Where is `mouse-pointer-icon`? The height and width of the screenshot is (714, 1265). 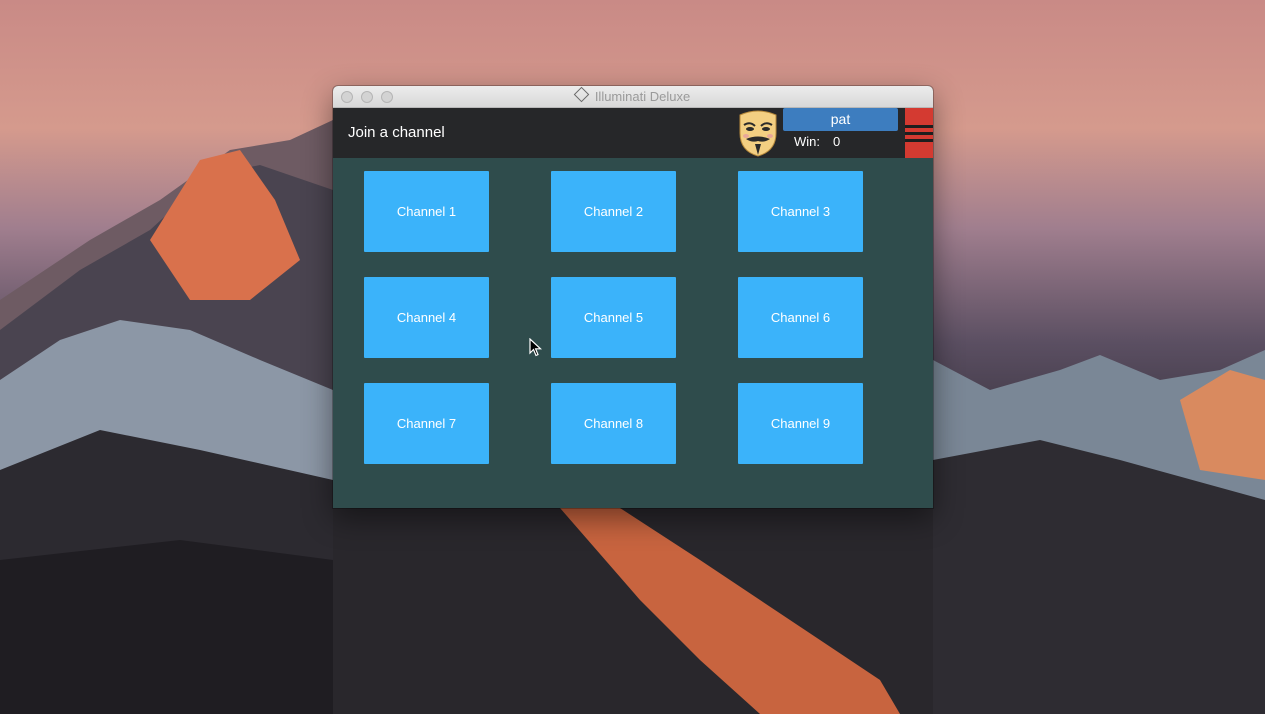 mouse-pointer-icon is located at coordinates (536, 347).